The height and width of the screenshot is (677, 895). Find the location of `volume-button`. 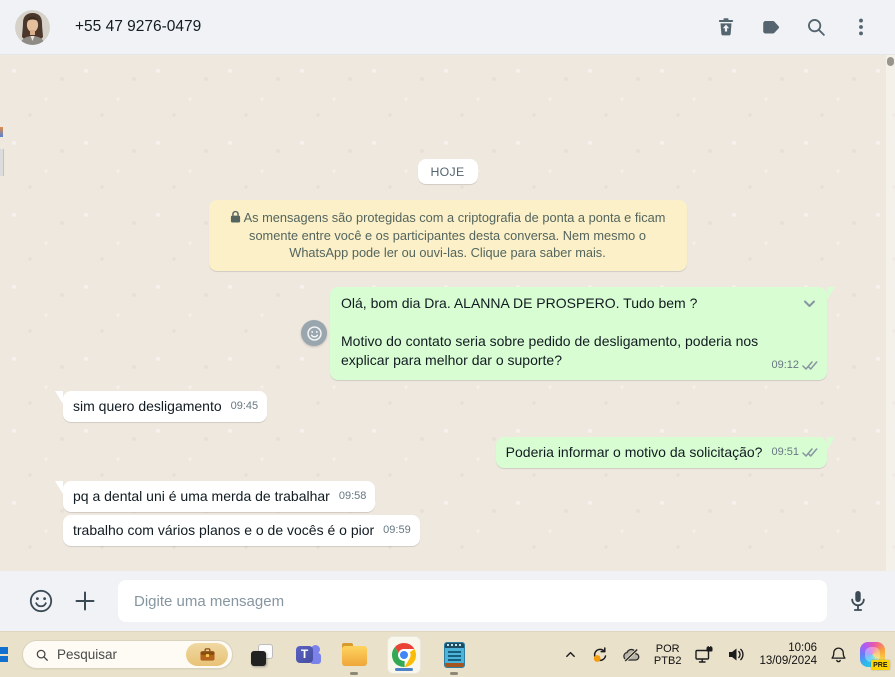

volume-button is located at coordinates (736, 654).